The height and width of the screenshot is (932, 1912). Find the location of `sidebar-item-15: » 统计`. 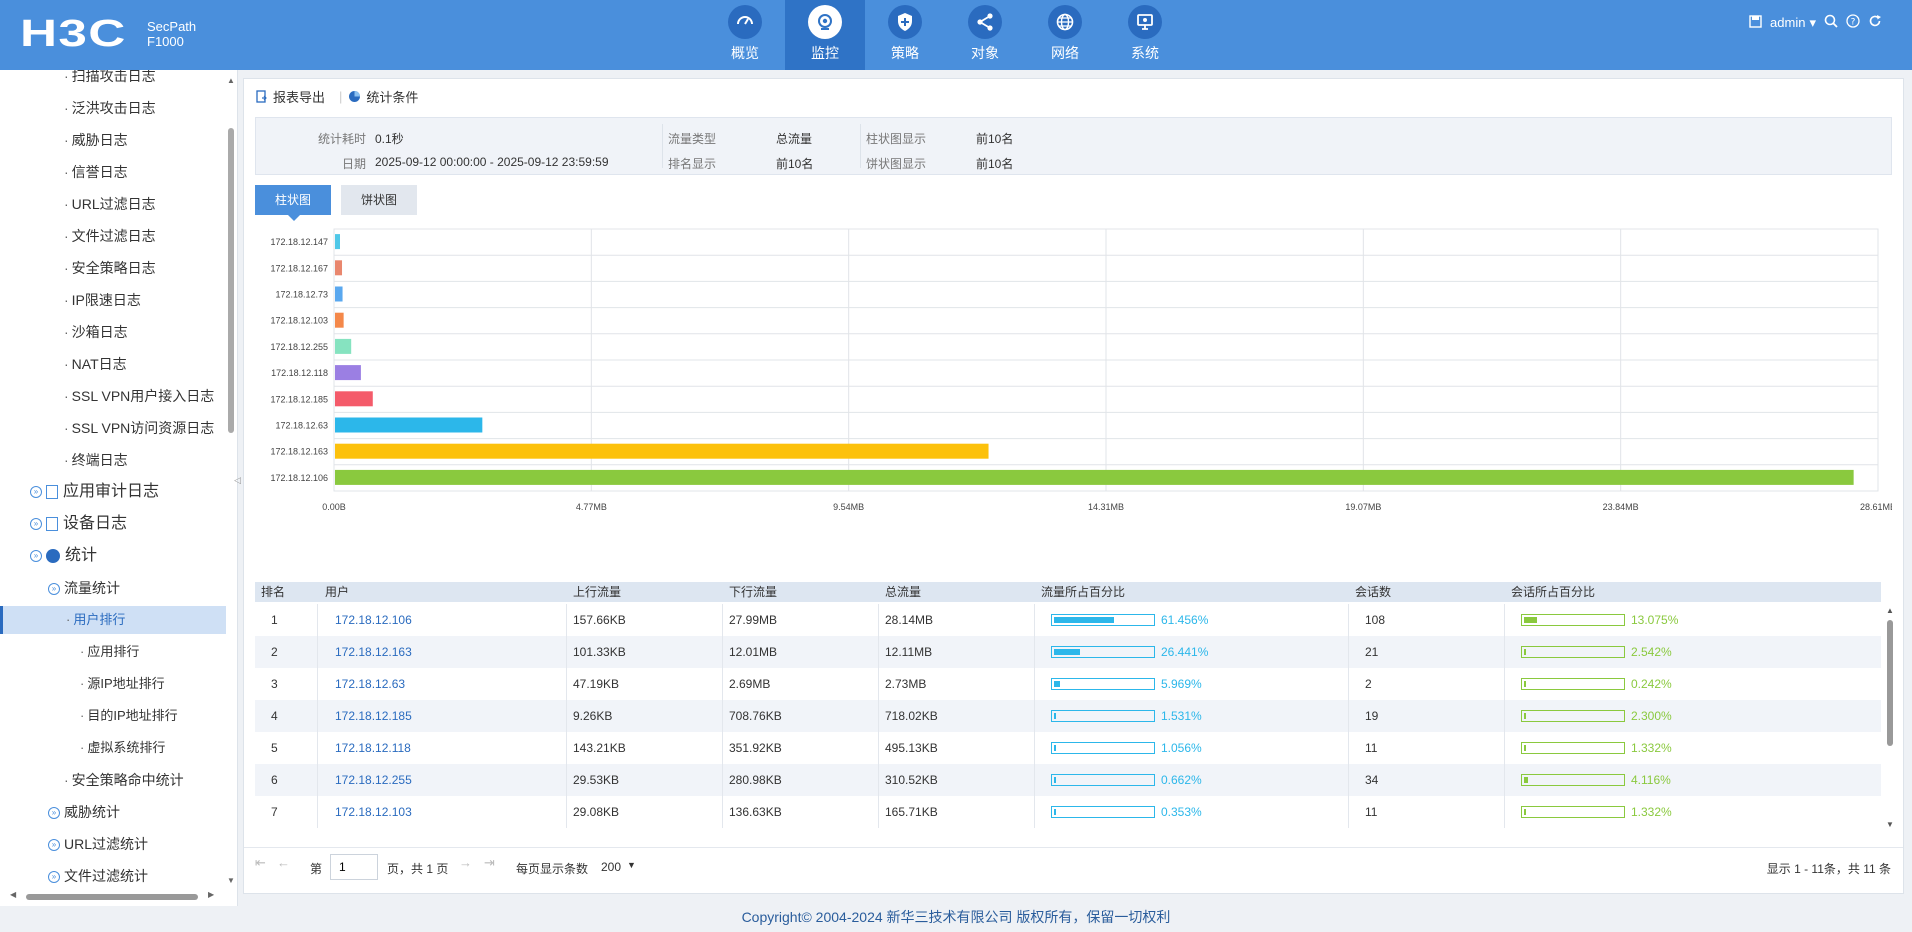

sidebar-item-15: » 统计 is located at coordinates (113, 556).